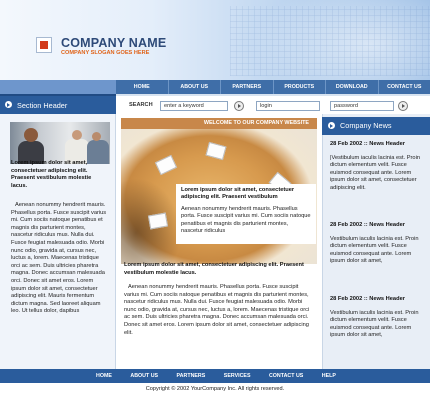 This screenshot has width=430, height=402. I want to click on login-go-button, so click(403, 106).